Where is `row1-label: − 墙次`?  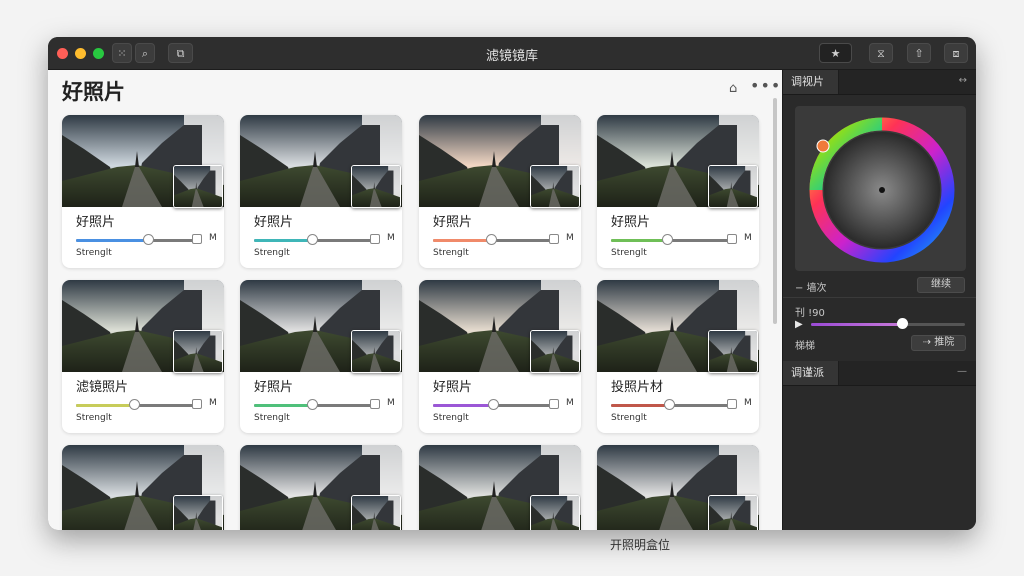
row1-label: − 墙次 is located at coordinates (811, 288).